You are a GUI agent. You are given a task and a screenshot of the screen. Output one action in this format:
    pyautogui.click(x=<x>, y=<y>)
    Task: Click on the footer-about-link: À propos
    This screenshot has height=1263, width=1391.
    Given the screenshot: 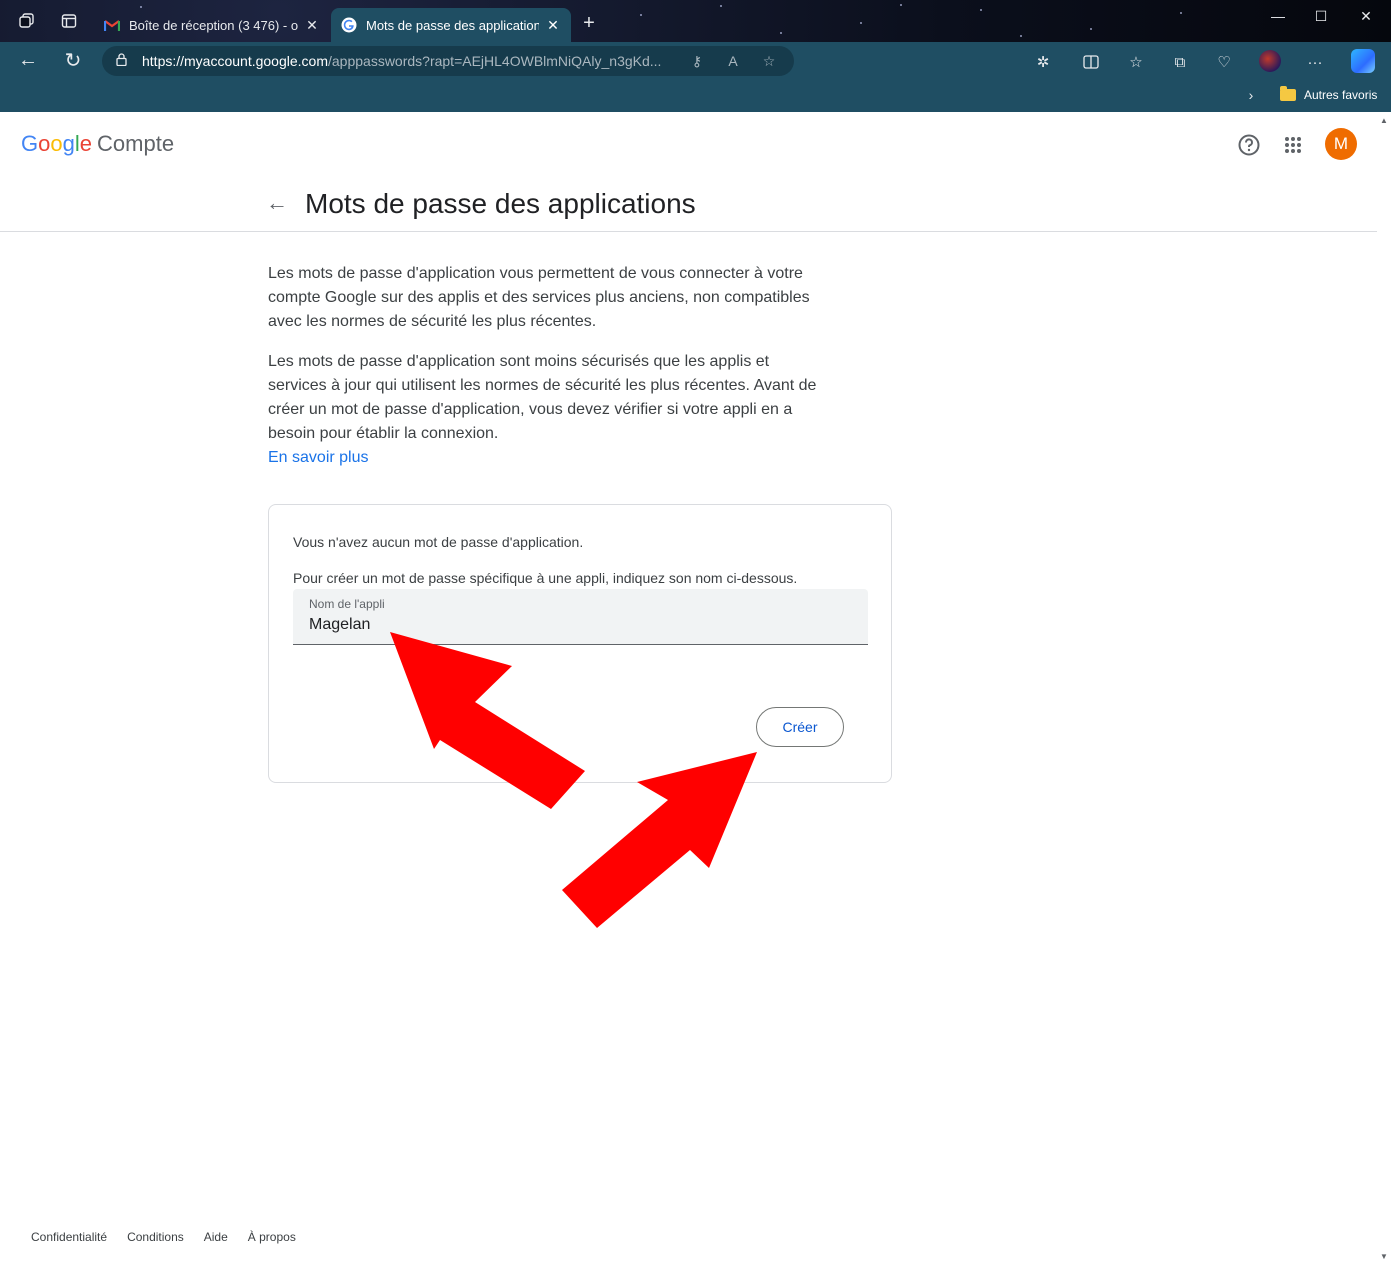 What is the action you would take?
    pyautogui.click(x=272, y=1237)
    